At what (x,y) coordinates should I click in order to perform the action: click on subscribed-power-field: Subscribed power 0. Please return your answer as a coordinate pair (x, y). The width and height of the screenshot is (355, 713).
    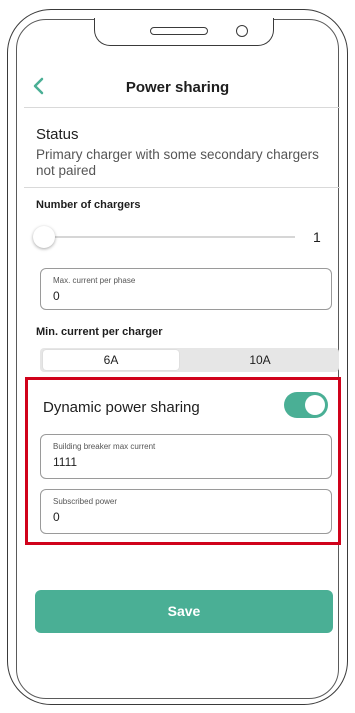
    Looking at the image, I should click on (186, 511).